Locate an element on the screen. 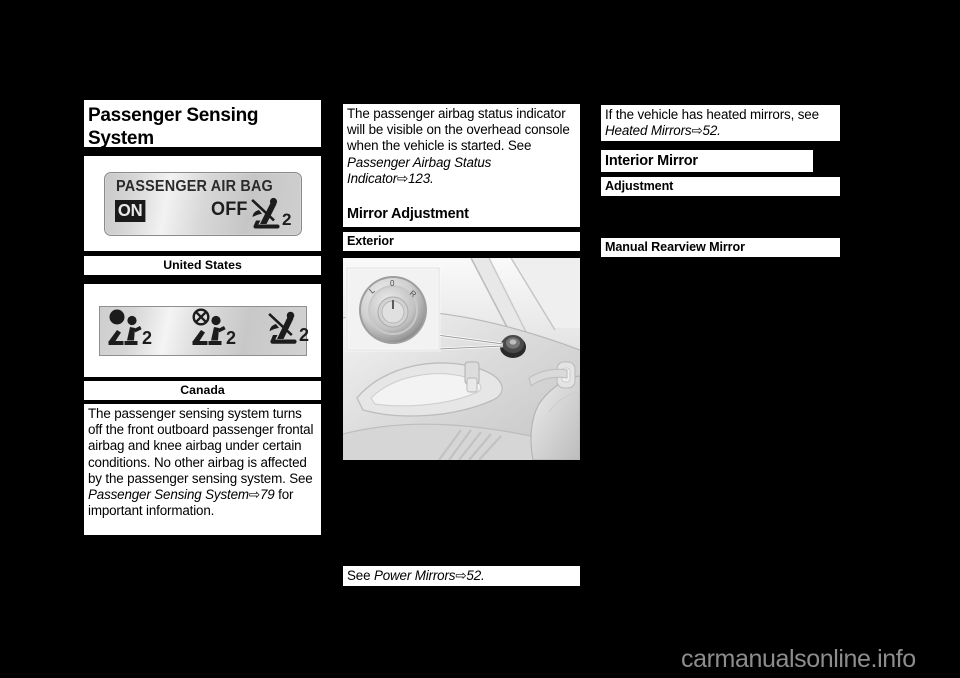 Image resolution: width=960 pixels, height=678 pixels. us-display-label: PASSENGER AIR BAG is located at coordinates (194, 186).